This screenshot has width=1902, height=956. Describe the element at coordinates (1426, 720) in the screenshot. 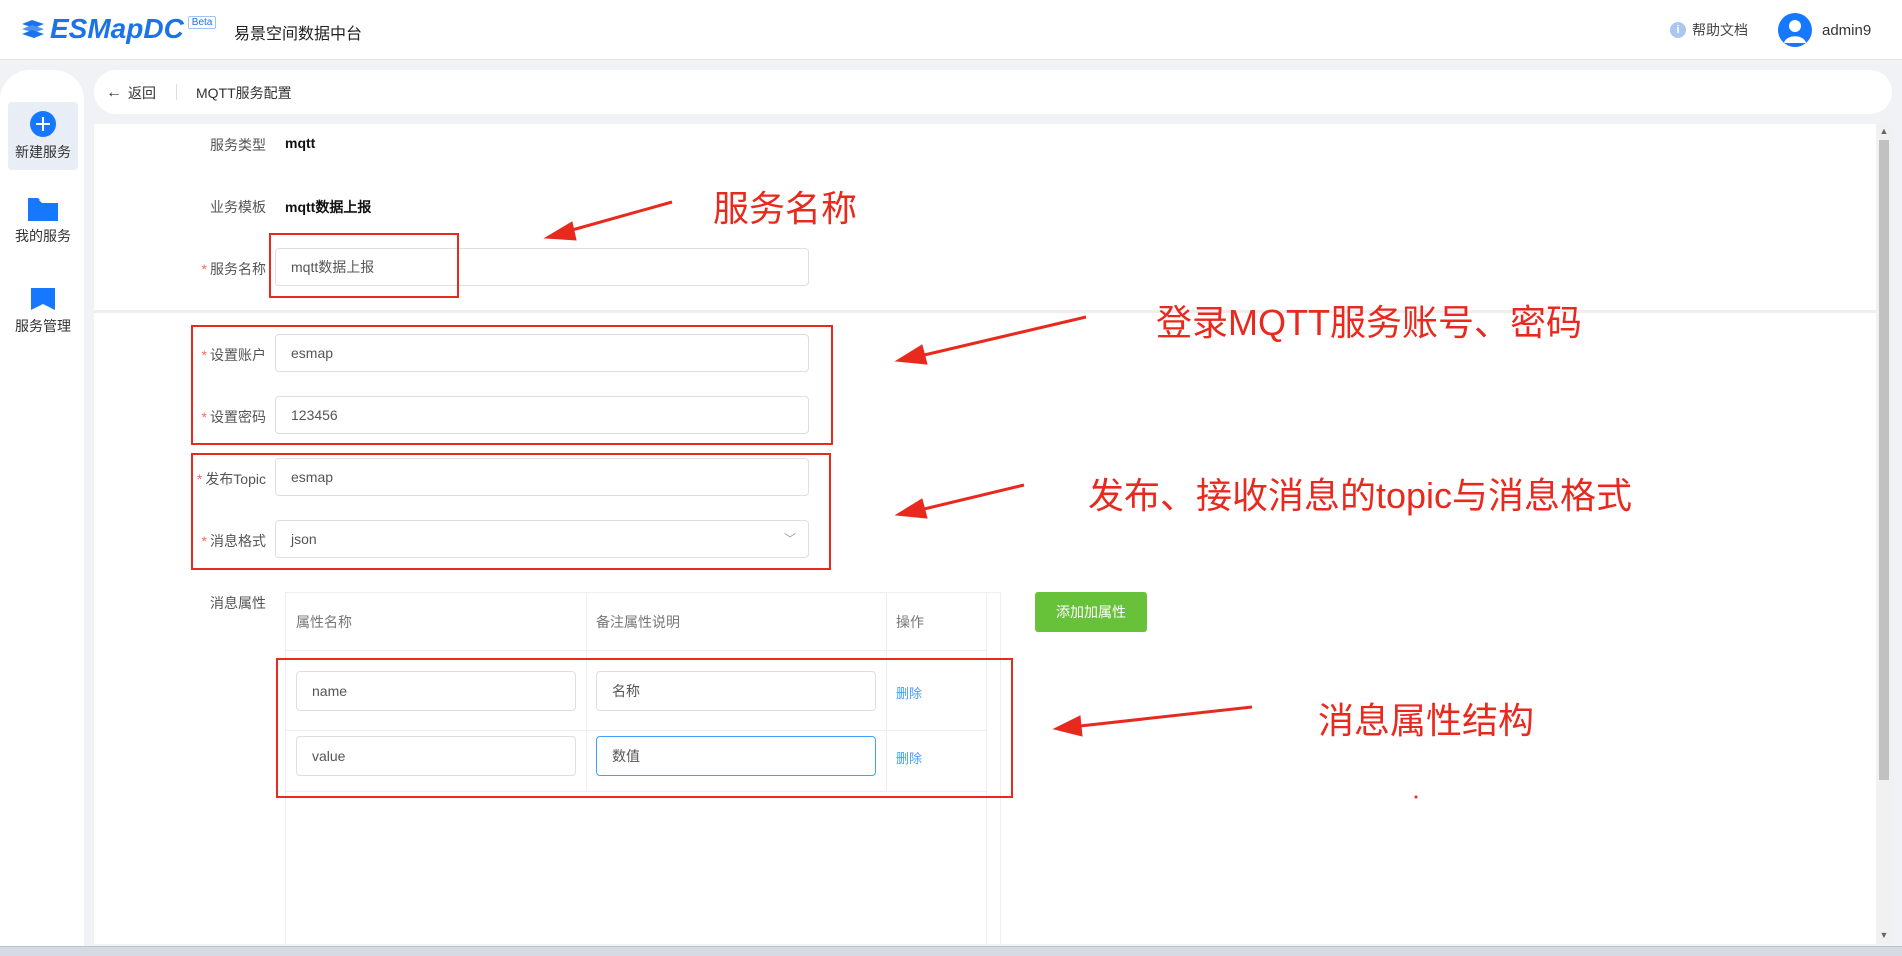

I see `annotation-props-structure: 消息属性结构` at that location.